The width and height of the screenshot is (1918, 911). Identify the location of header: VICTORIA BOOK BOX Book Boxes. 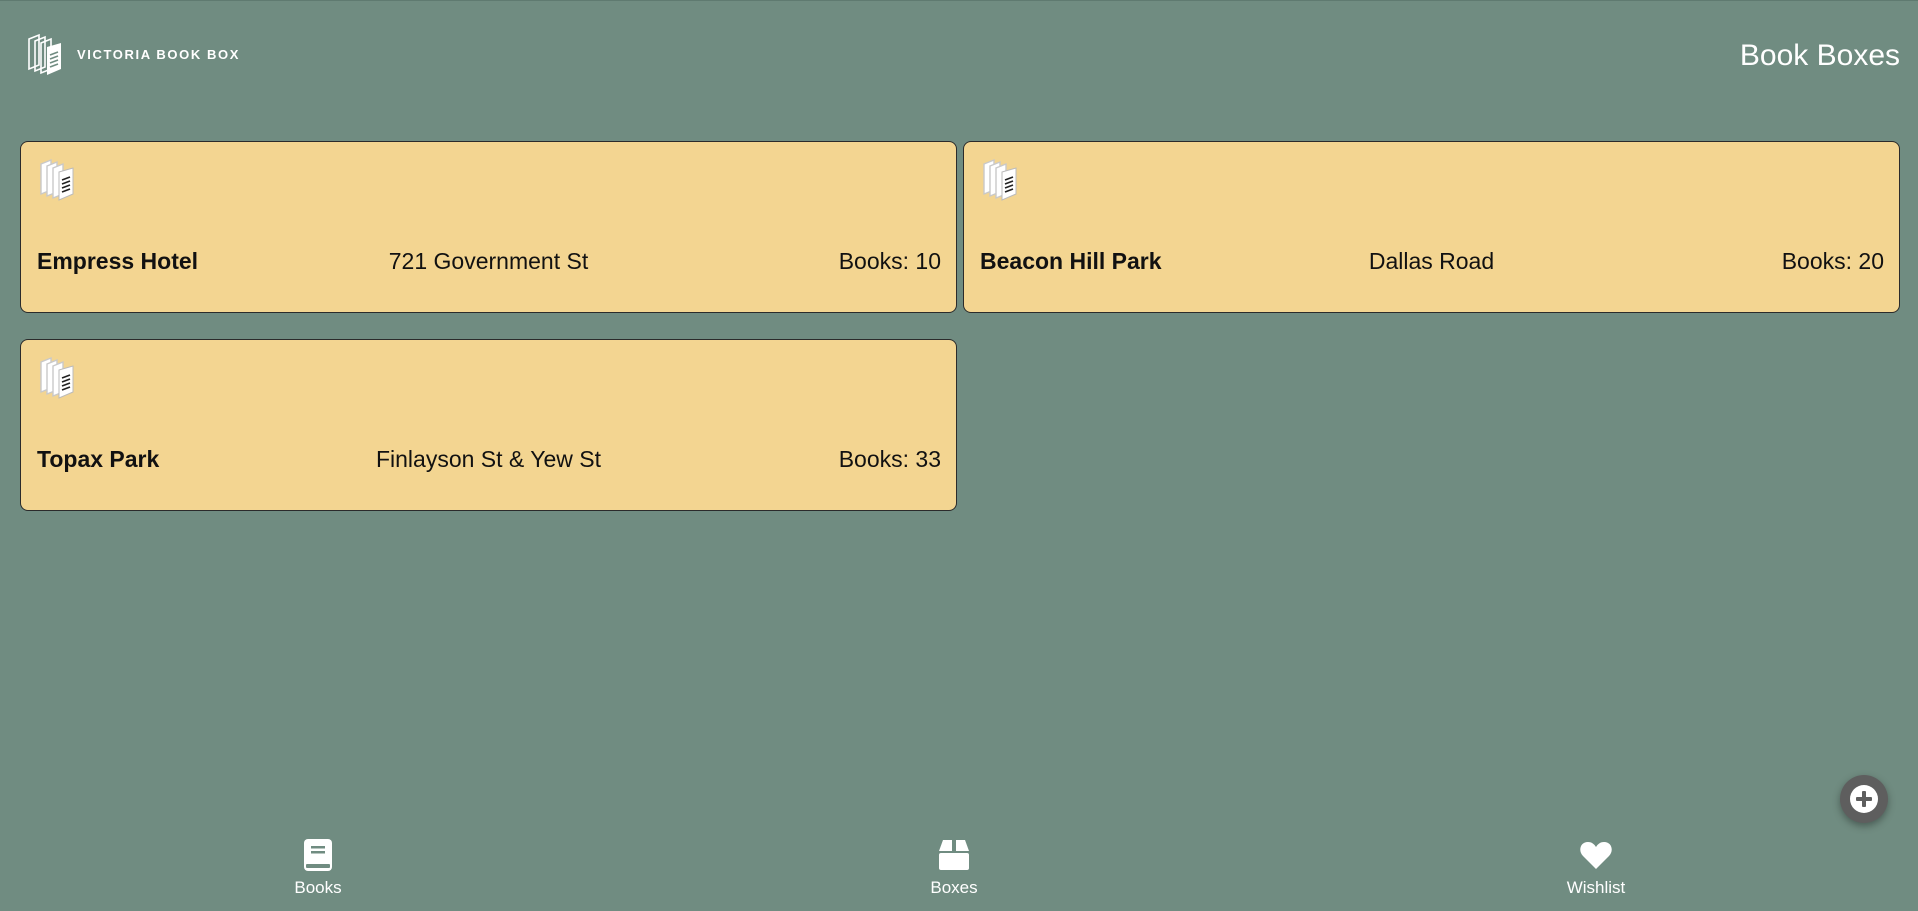
(959, 55).